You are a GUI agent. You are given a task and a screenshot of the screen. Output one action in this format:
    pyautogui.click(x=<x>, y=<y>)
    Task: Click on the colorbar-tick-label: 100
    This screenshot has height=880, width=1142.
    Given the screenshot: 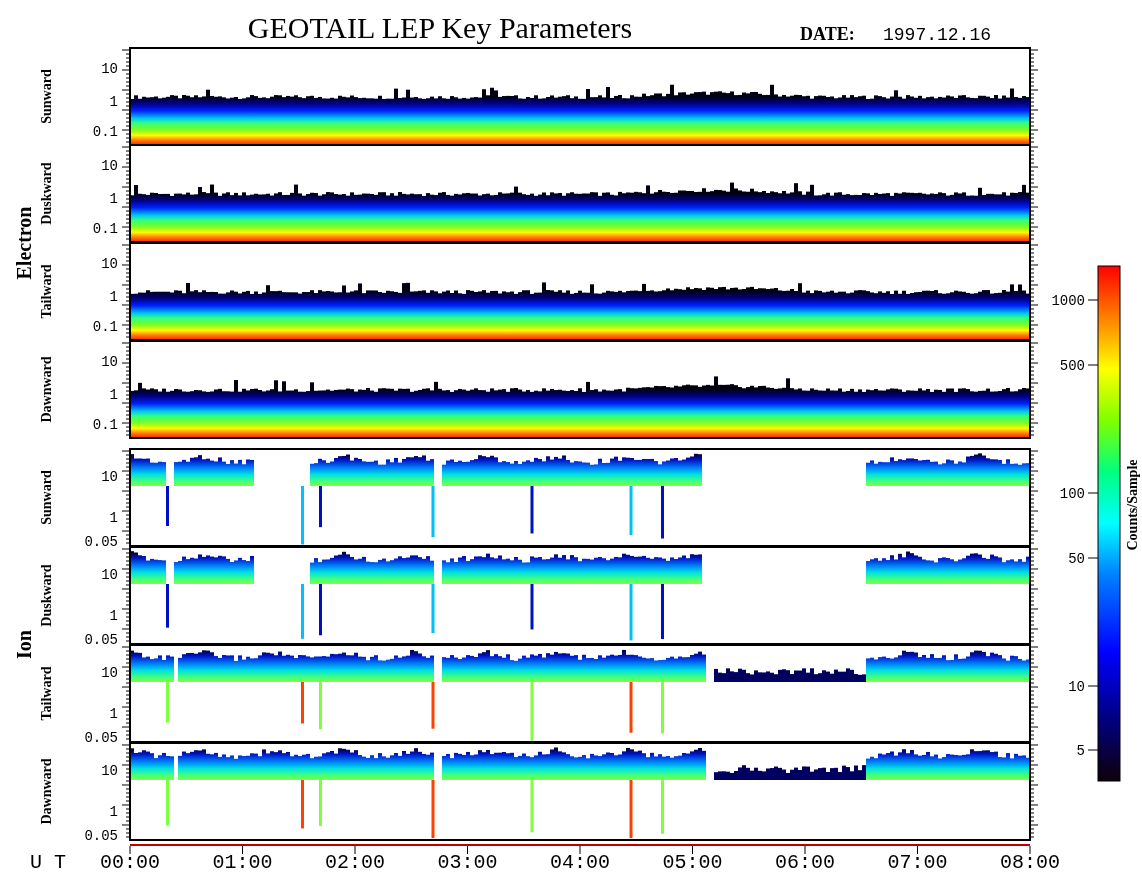 What is the action you would take?
    pyautogui.click(x=1072, y=494)
    